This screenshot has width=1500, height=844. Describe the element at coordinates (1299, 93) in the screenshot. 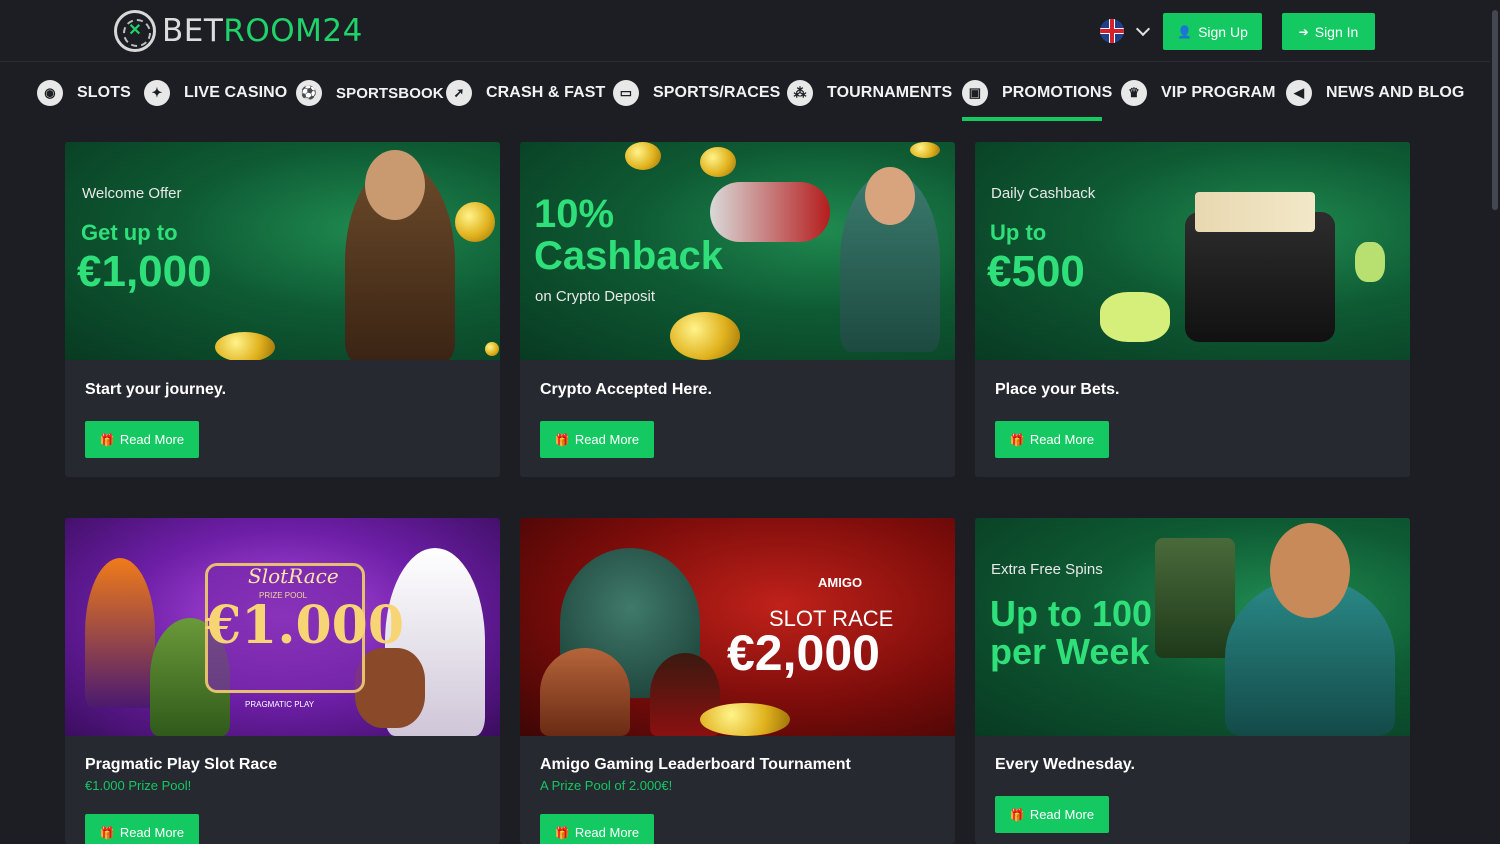

I see `news-blog-icon: ◀` at that location.